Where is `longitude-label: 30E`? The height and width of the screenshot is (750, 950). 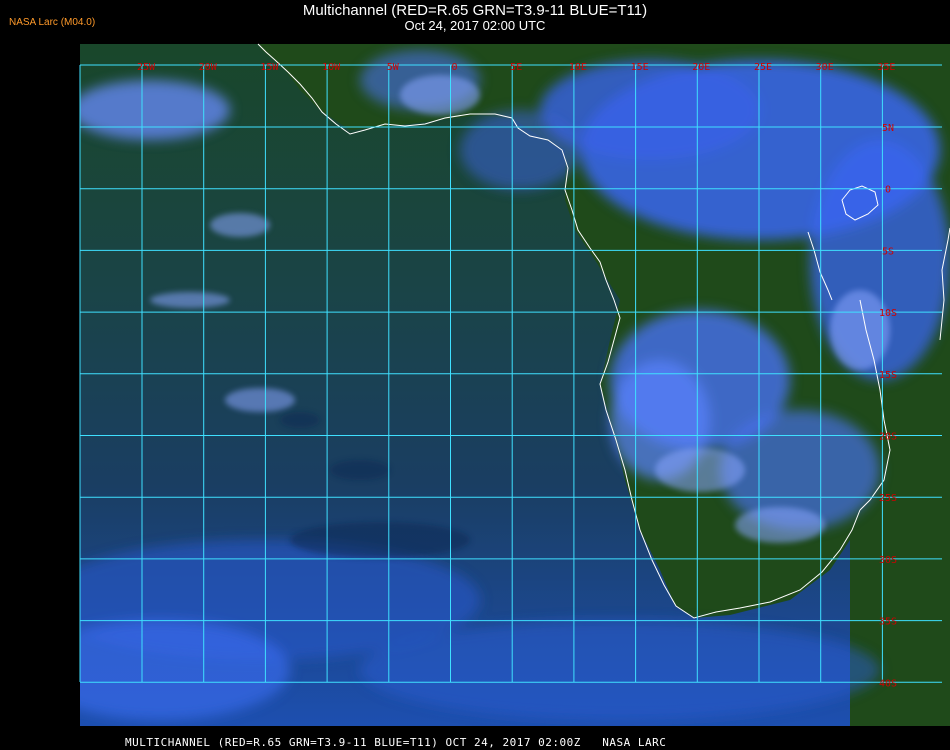 longitude-label: 30E is located at coordinates (825, 67).